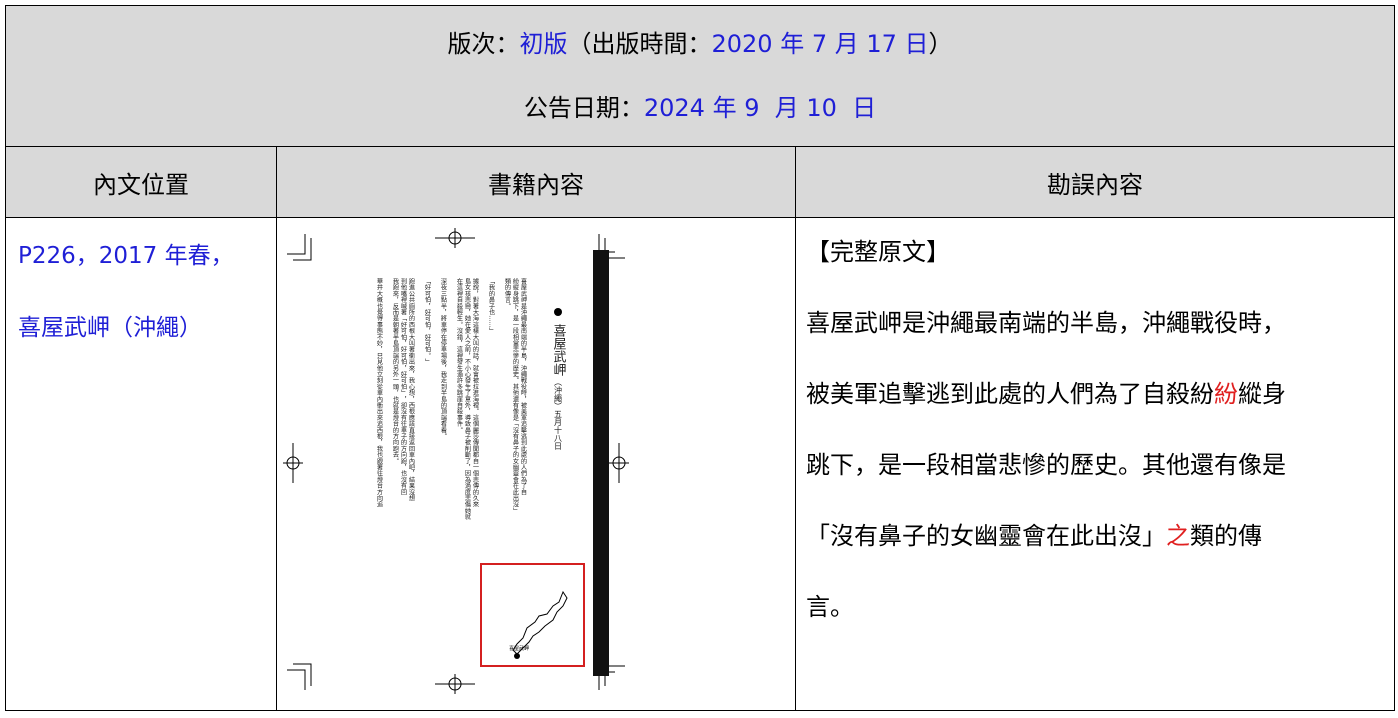 The width and height of the screenshot is (1398, 718). What do you see at coordinates (558, 312) in the screenshot?
I see `title-bullet` at bounding box center [558, 312].